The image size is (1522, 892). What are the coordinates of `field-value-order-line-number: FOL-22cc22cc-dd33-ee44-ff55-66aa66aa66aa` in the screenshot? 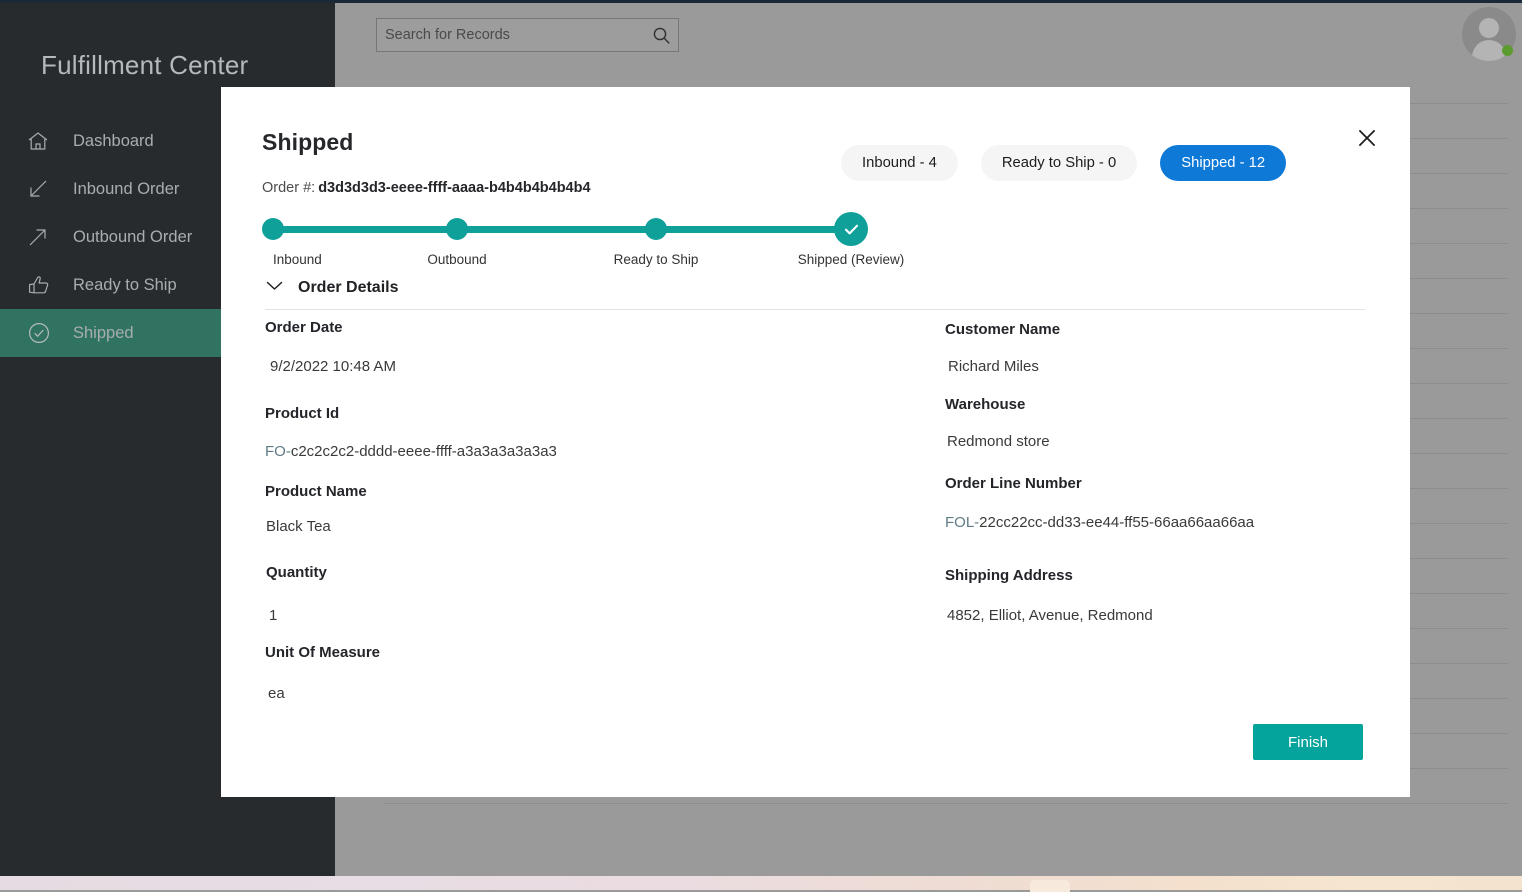 It's located at (1099, 522).